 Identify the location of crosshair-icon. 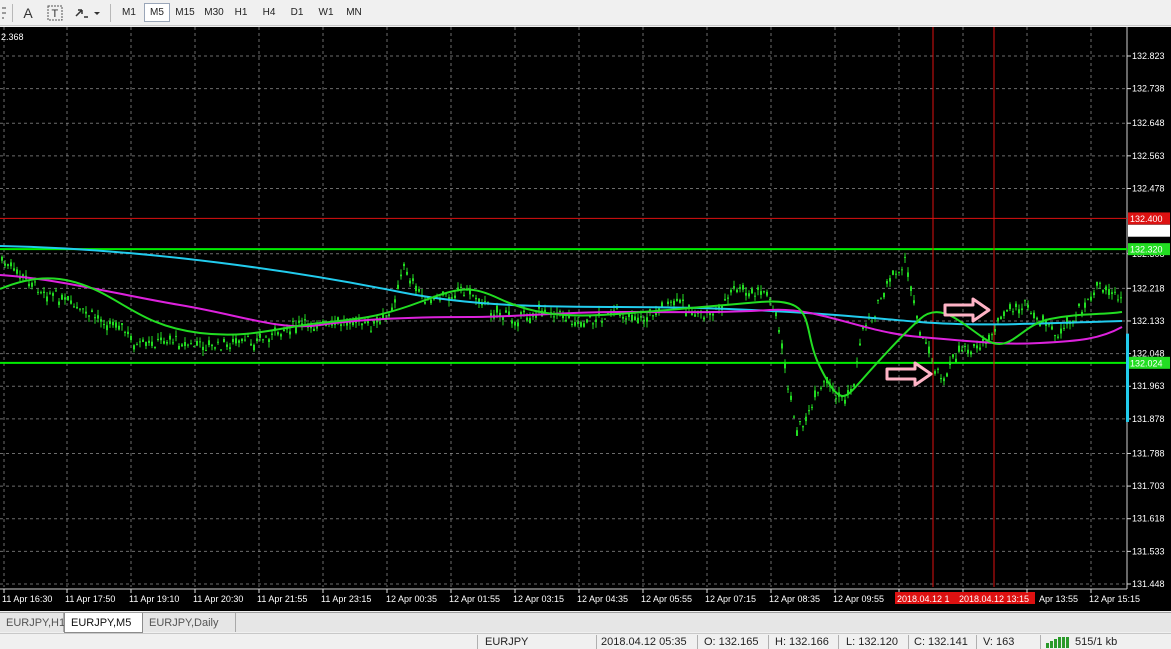
(5, 13).